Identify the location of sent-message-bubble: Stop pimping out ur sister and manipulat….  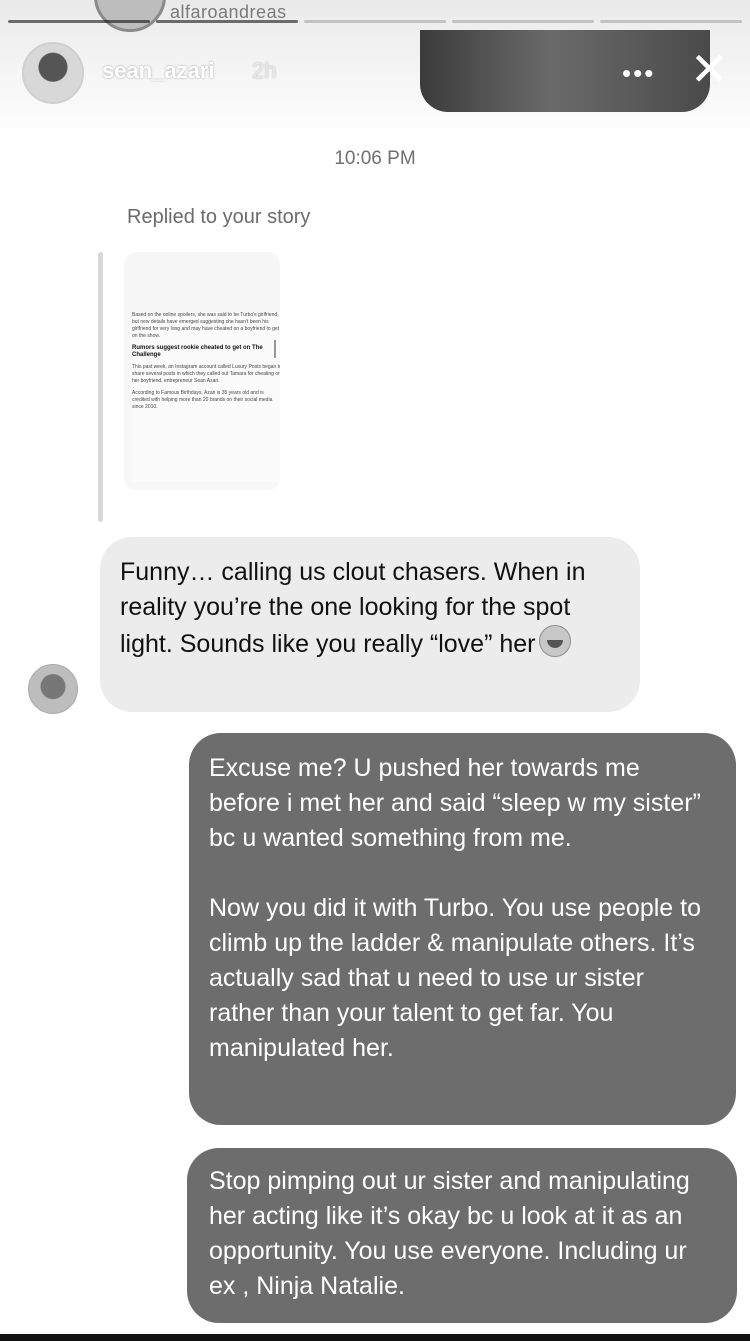
(462, 1235).